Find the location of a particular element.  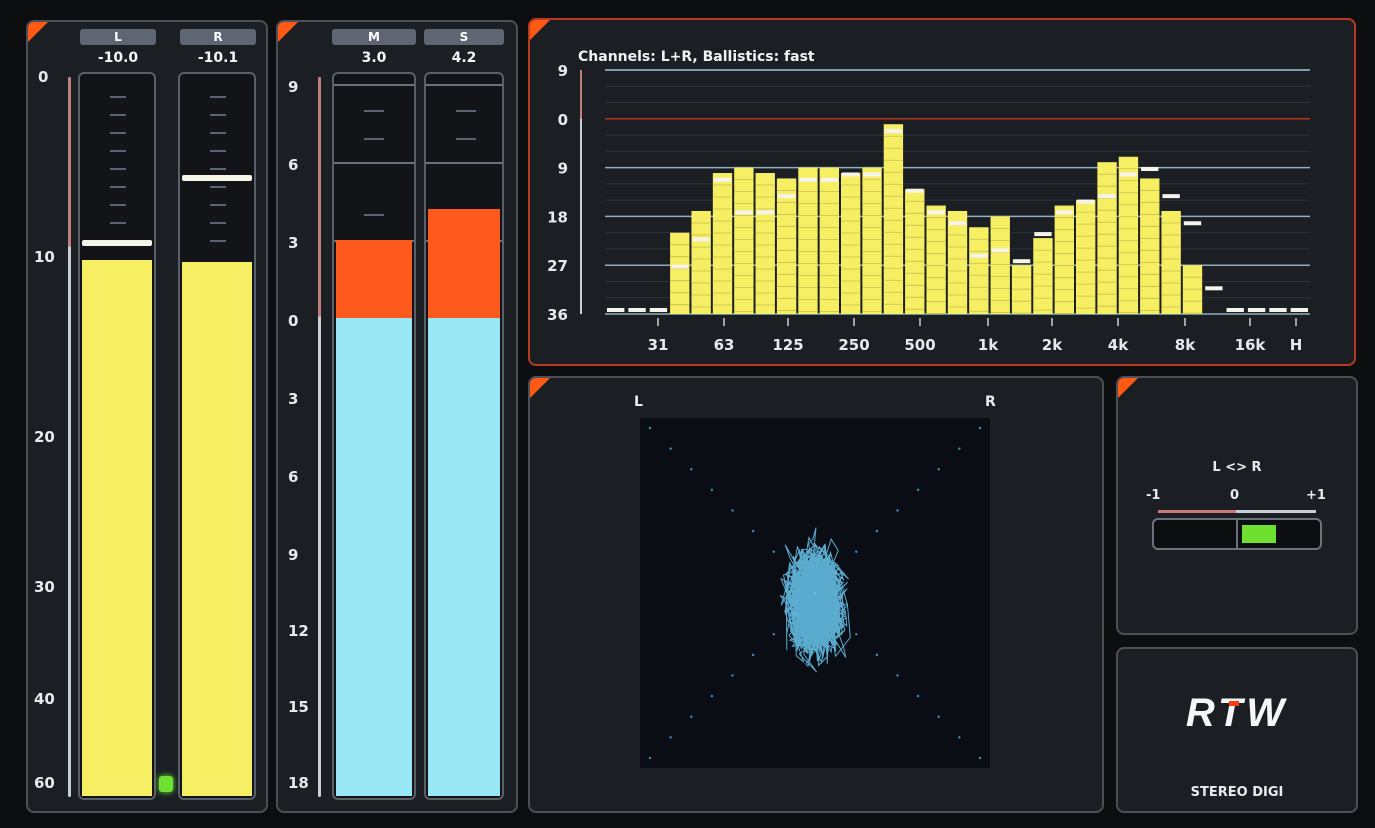

correlation-scale-negative is located at coordinates (1197, 511).